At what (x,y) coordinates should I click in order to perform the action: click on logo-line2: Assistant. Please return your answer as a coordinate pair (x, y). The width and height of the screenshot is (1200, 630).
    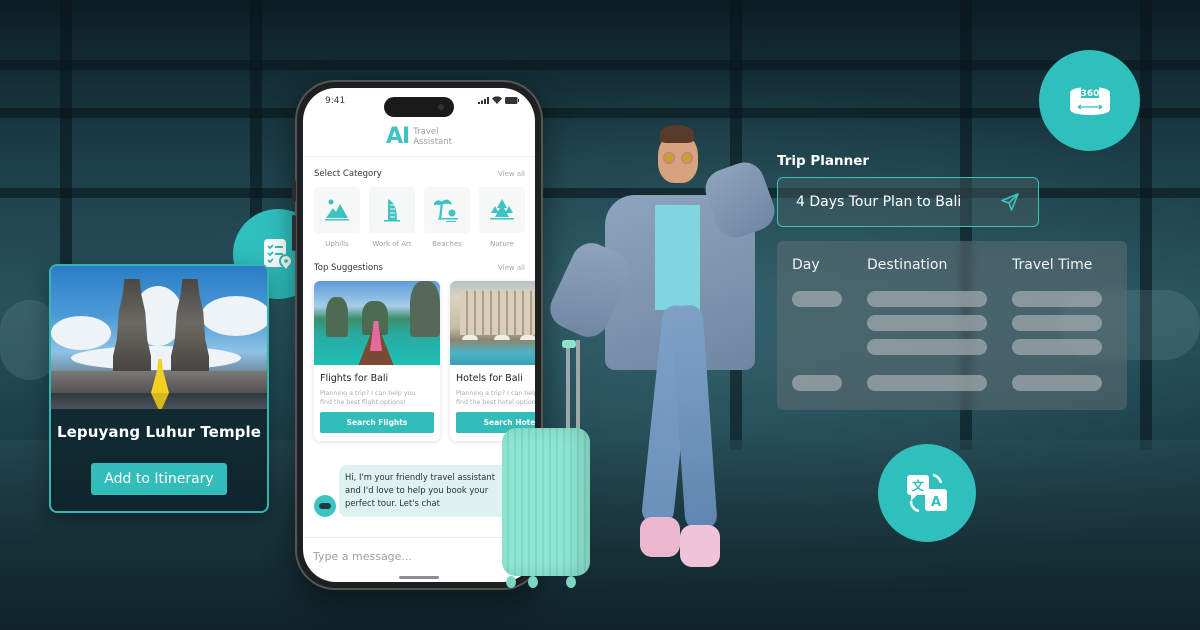
    Looking at the image, I should click on (432, 141).